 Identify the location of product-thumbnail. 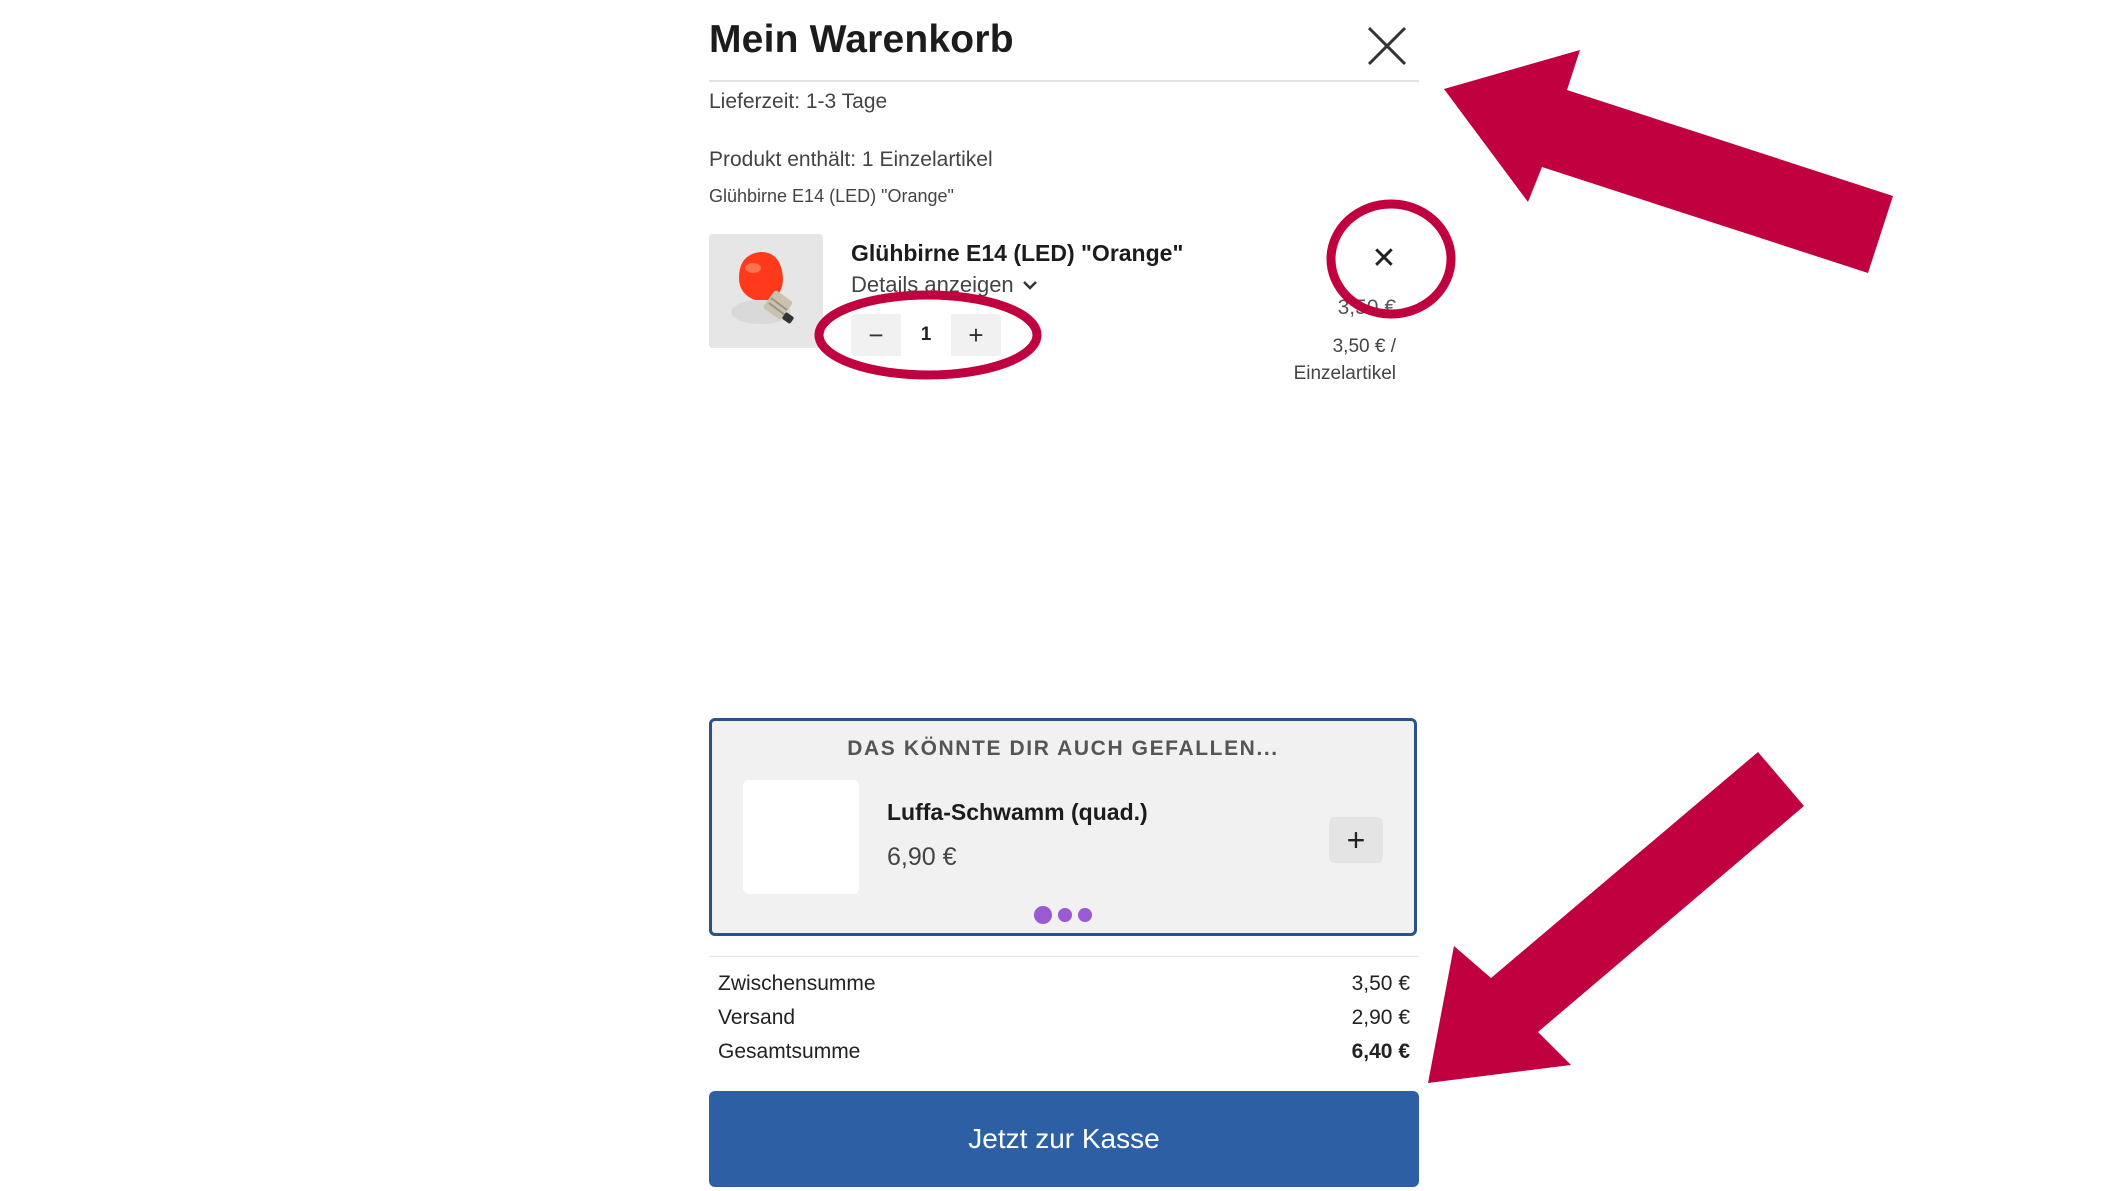
(766, 291).